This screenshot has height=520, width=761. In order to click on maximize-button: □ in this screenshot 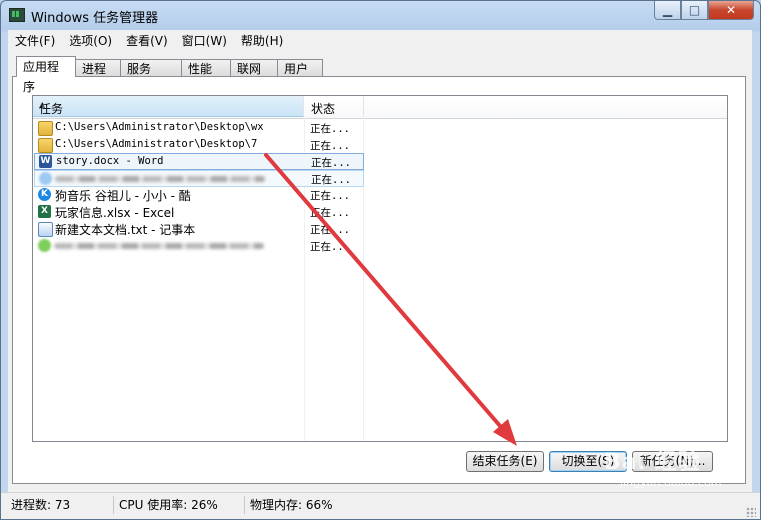, I will do `click(694, 10)`.